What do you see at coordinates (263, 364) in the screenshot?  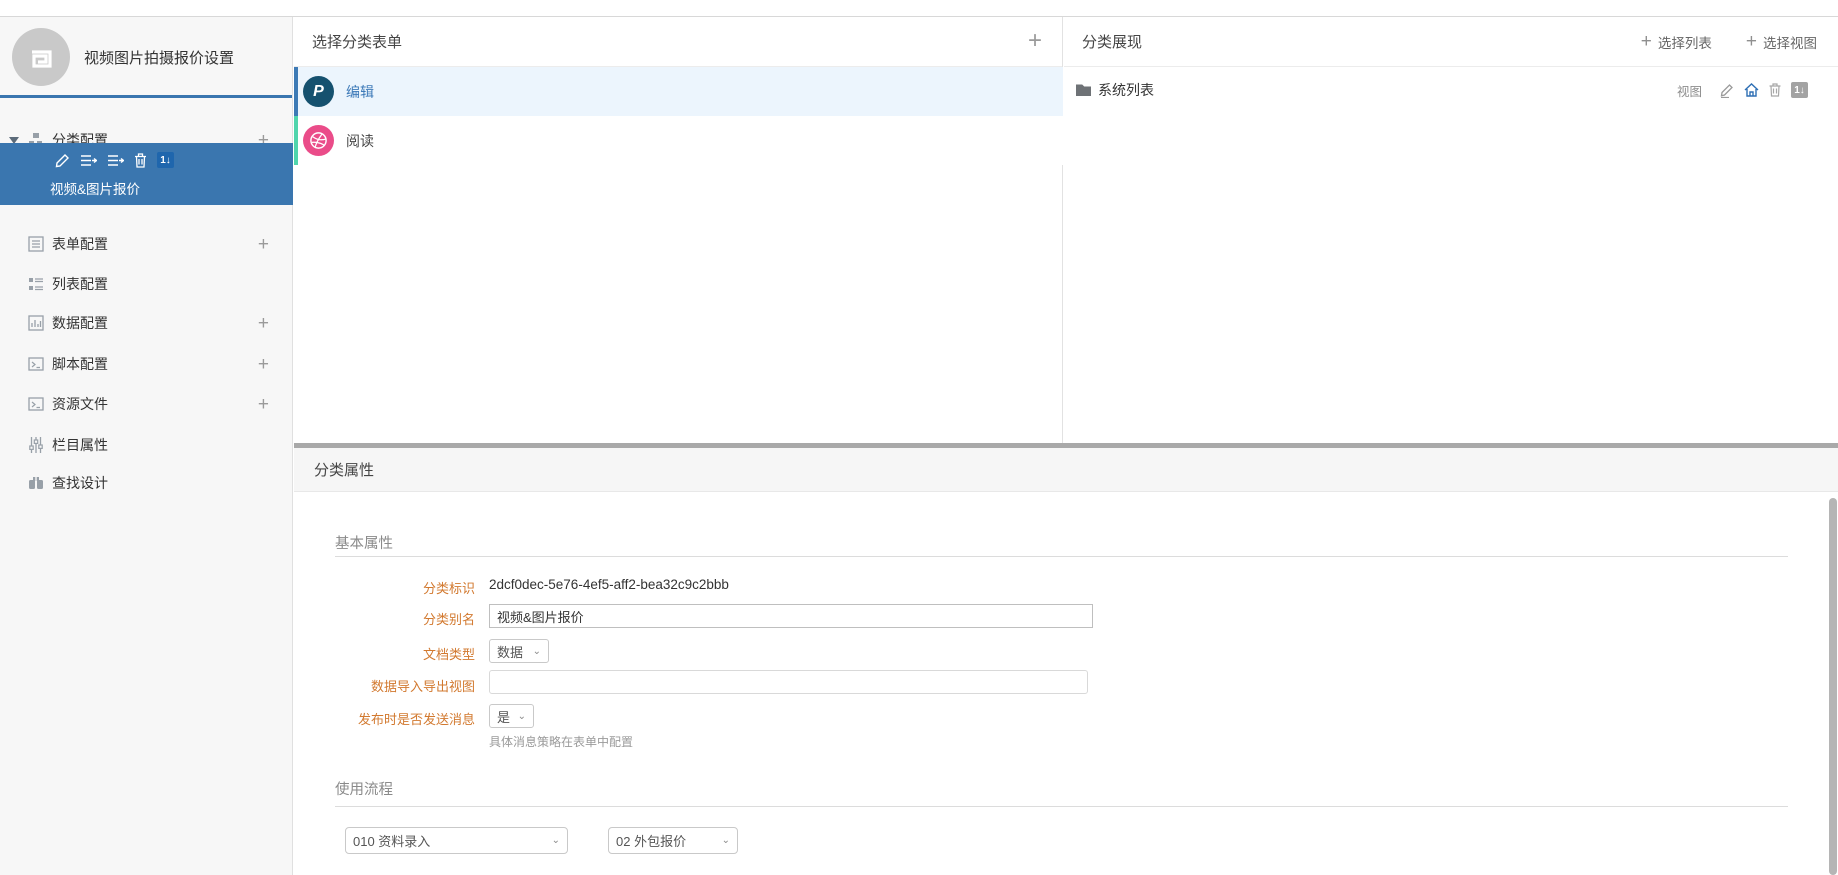 I see `add-script-button: +` at bounding box center [263, 364].